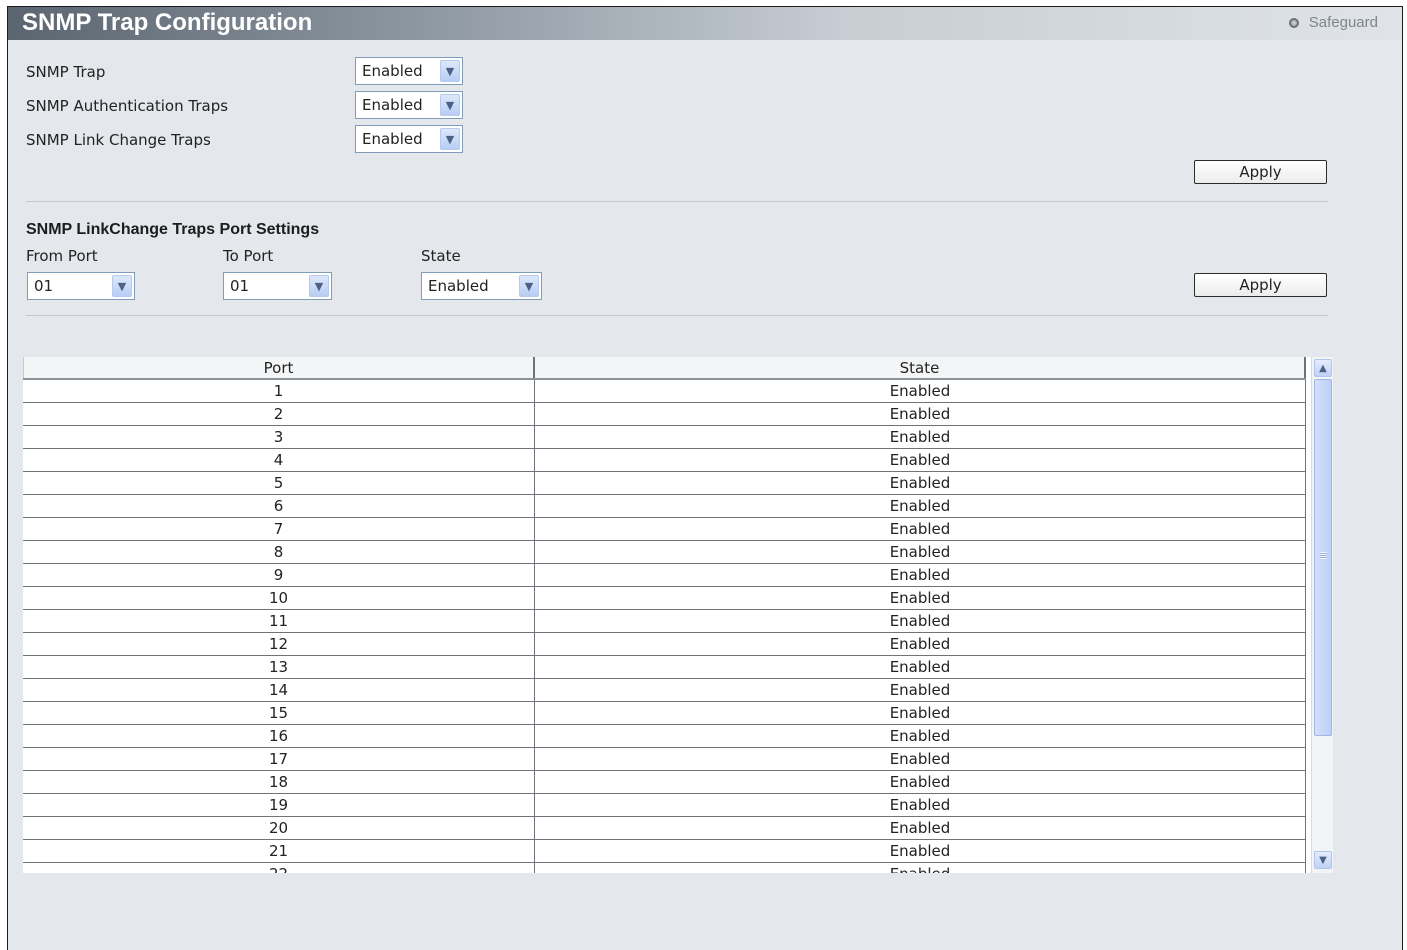 Image resolution: width=1407 pixels, height=950 pixels. I want to click on table-row: 9 Enabled, so click(664, 575).